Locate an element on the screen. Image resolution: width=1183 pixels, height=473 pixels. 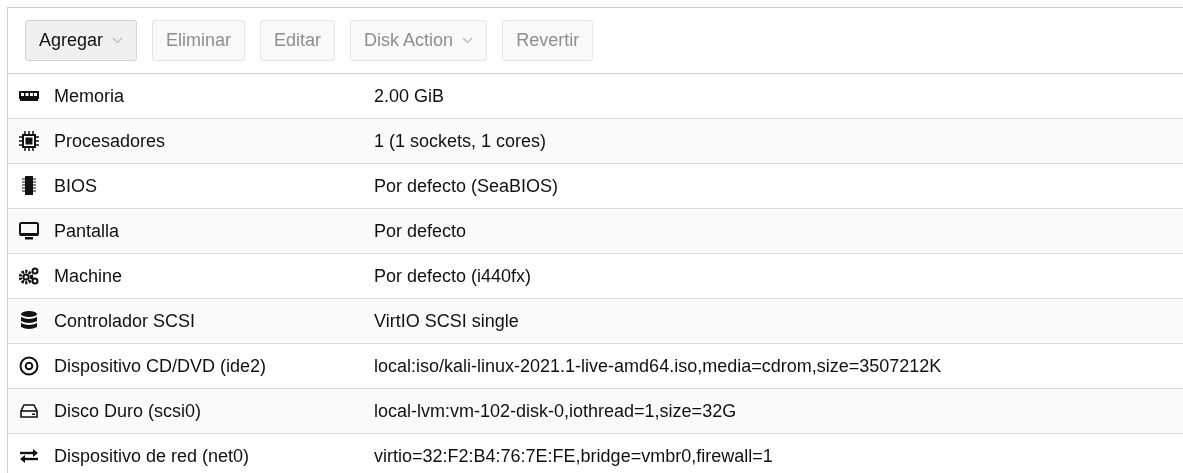
disc-icon is located at coordinates (29, 366).